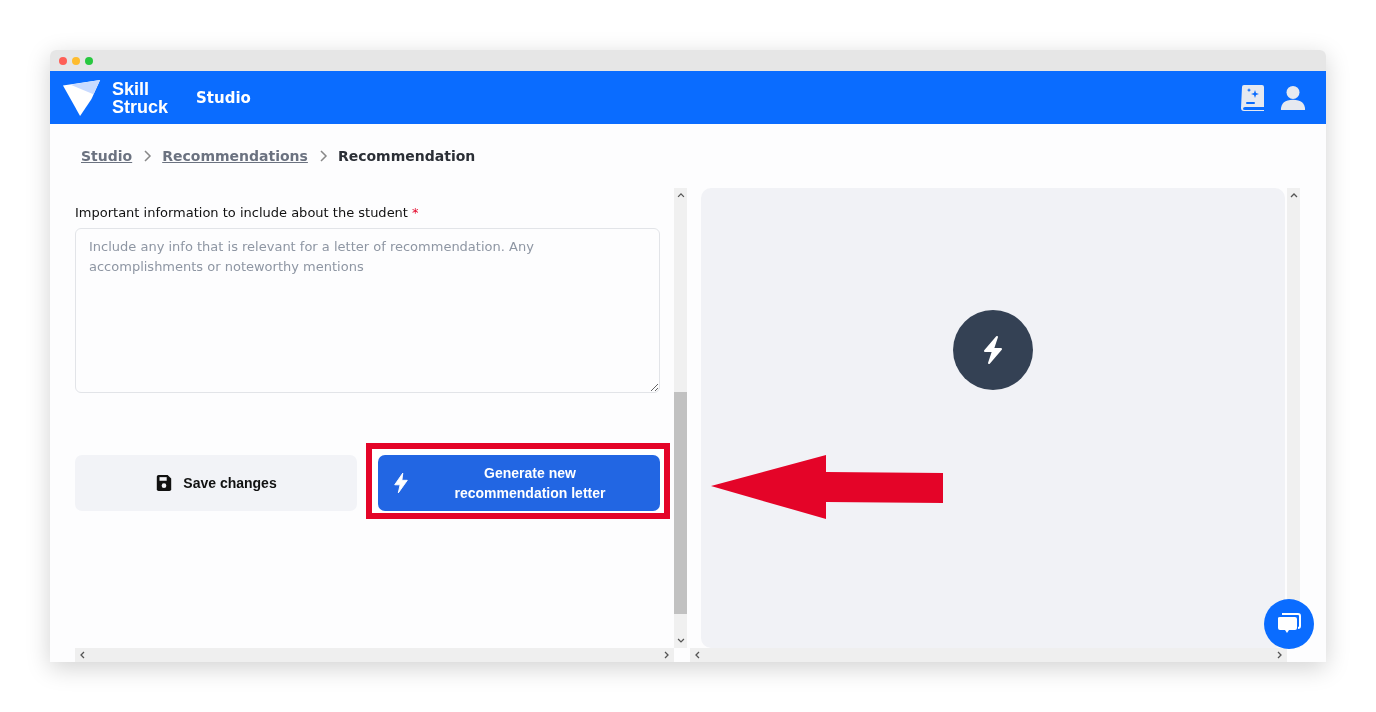  Describe the element at coordinates (223, 97) in the screenshot. I see `studio-link: Studio` at that location.